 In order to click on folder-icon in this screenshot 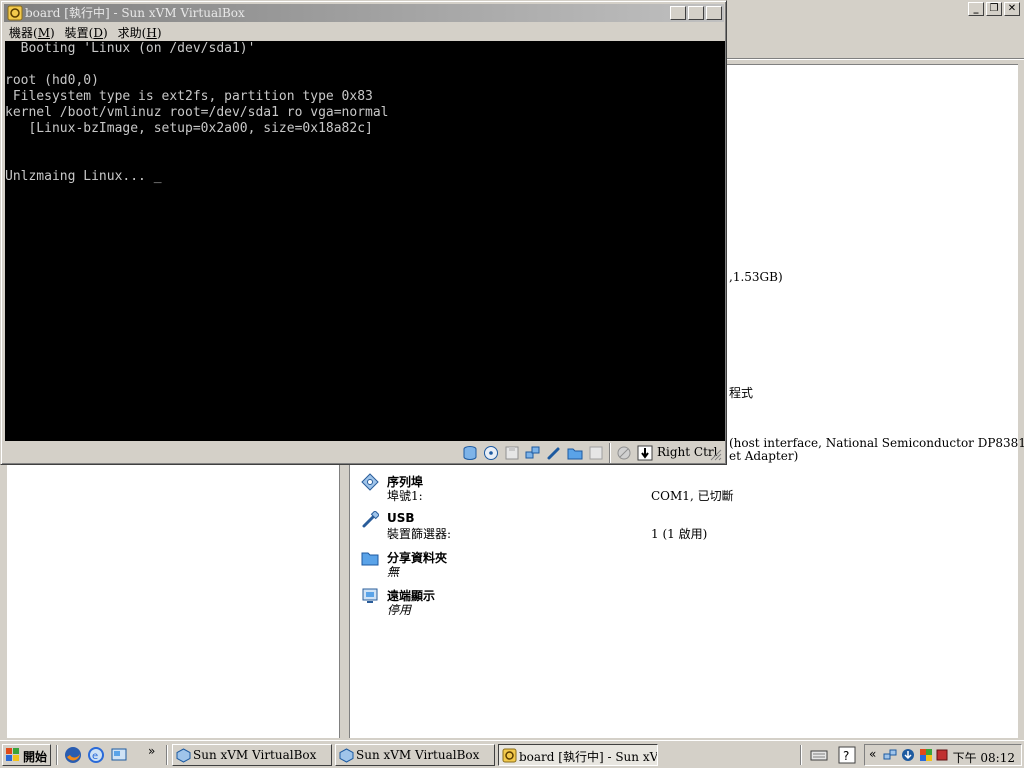, I will do `click(370, 559)`.